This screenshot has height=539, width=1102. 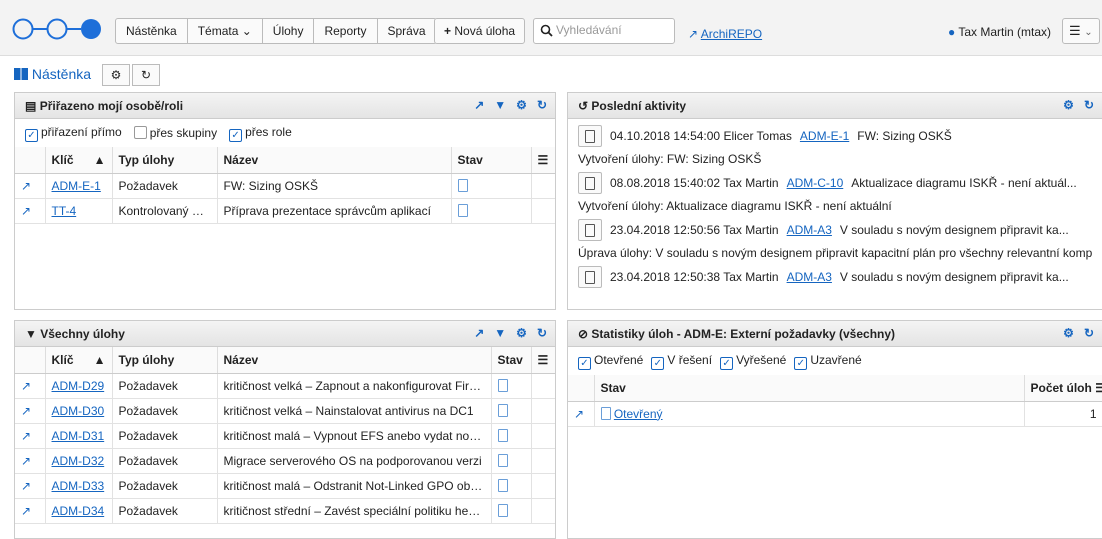 I want to click on state-link: Otevřený, so click(x=638, y=414).